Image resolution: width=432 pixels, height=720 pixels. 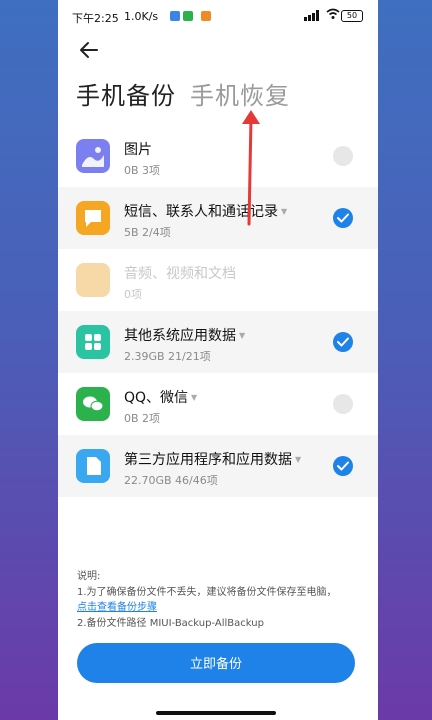 I want to click on item-title: QQ、微信 ▼, so click(x=160, y=397).